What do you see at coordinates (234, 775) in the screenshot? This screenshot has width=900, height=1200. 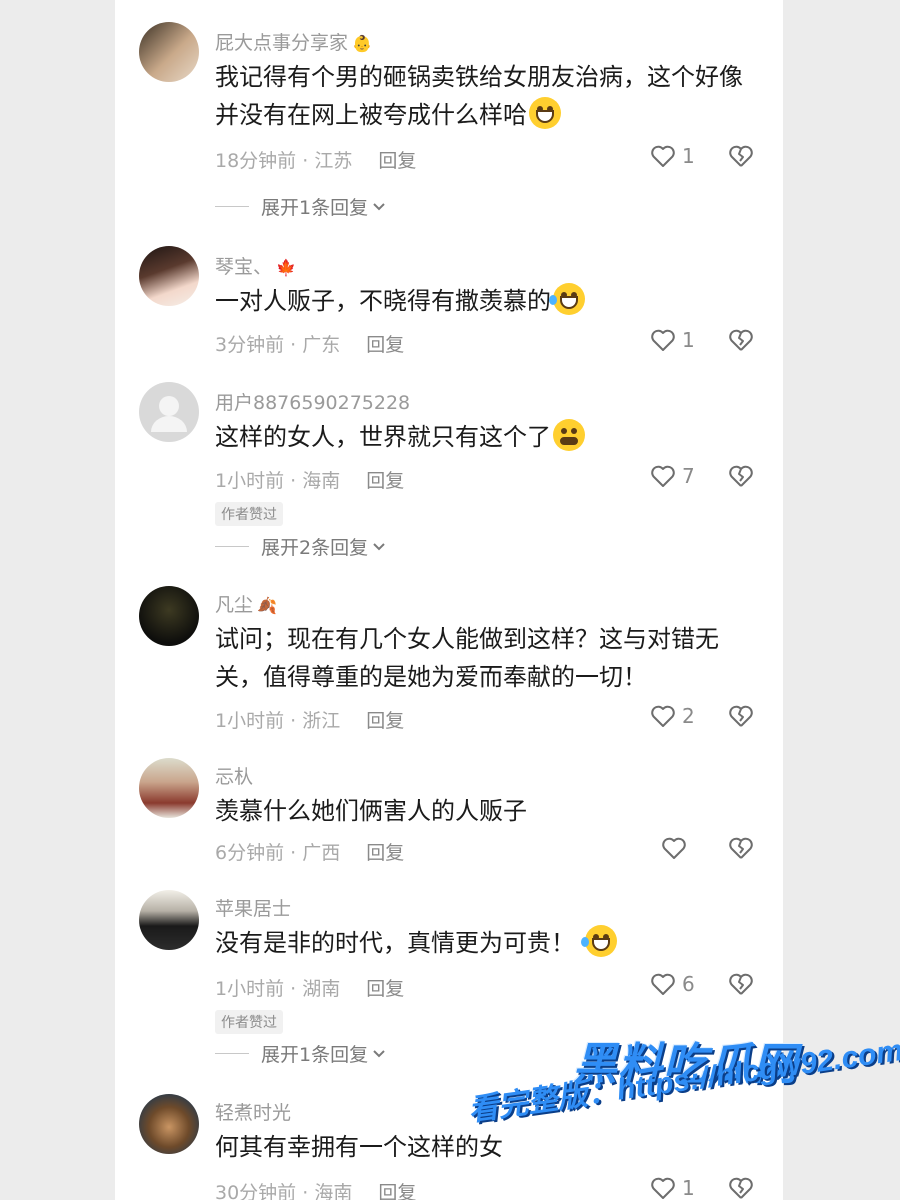 I see `comment-username: 忈朲` at bounding box center [234, 775].